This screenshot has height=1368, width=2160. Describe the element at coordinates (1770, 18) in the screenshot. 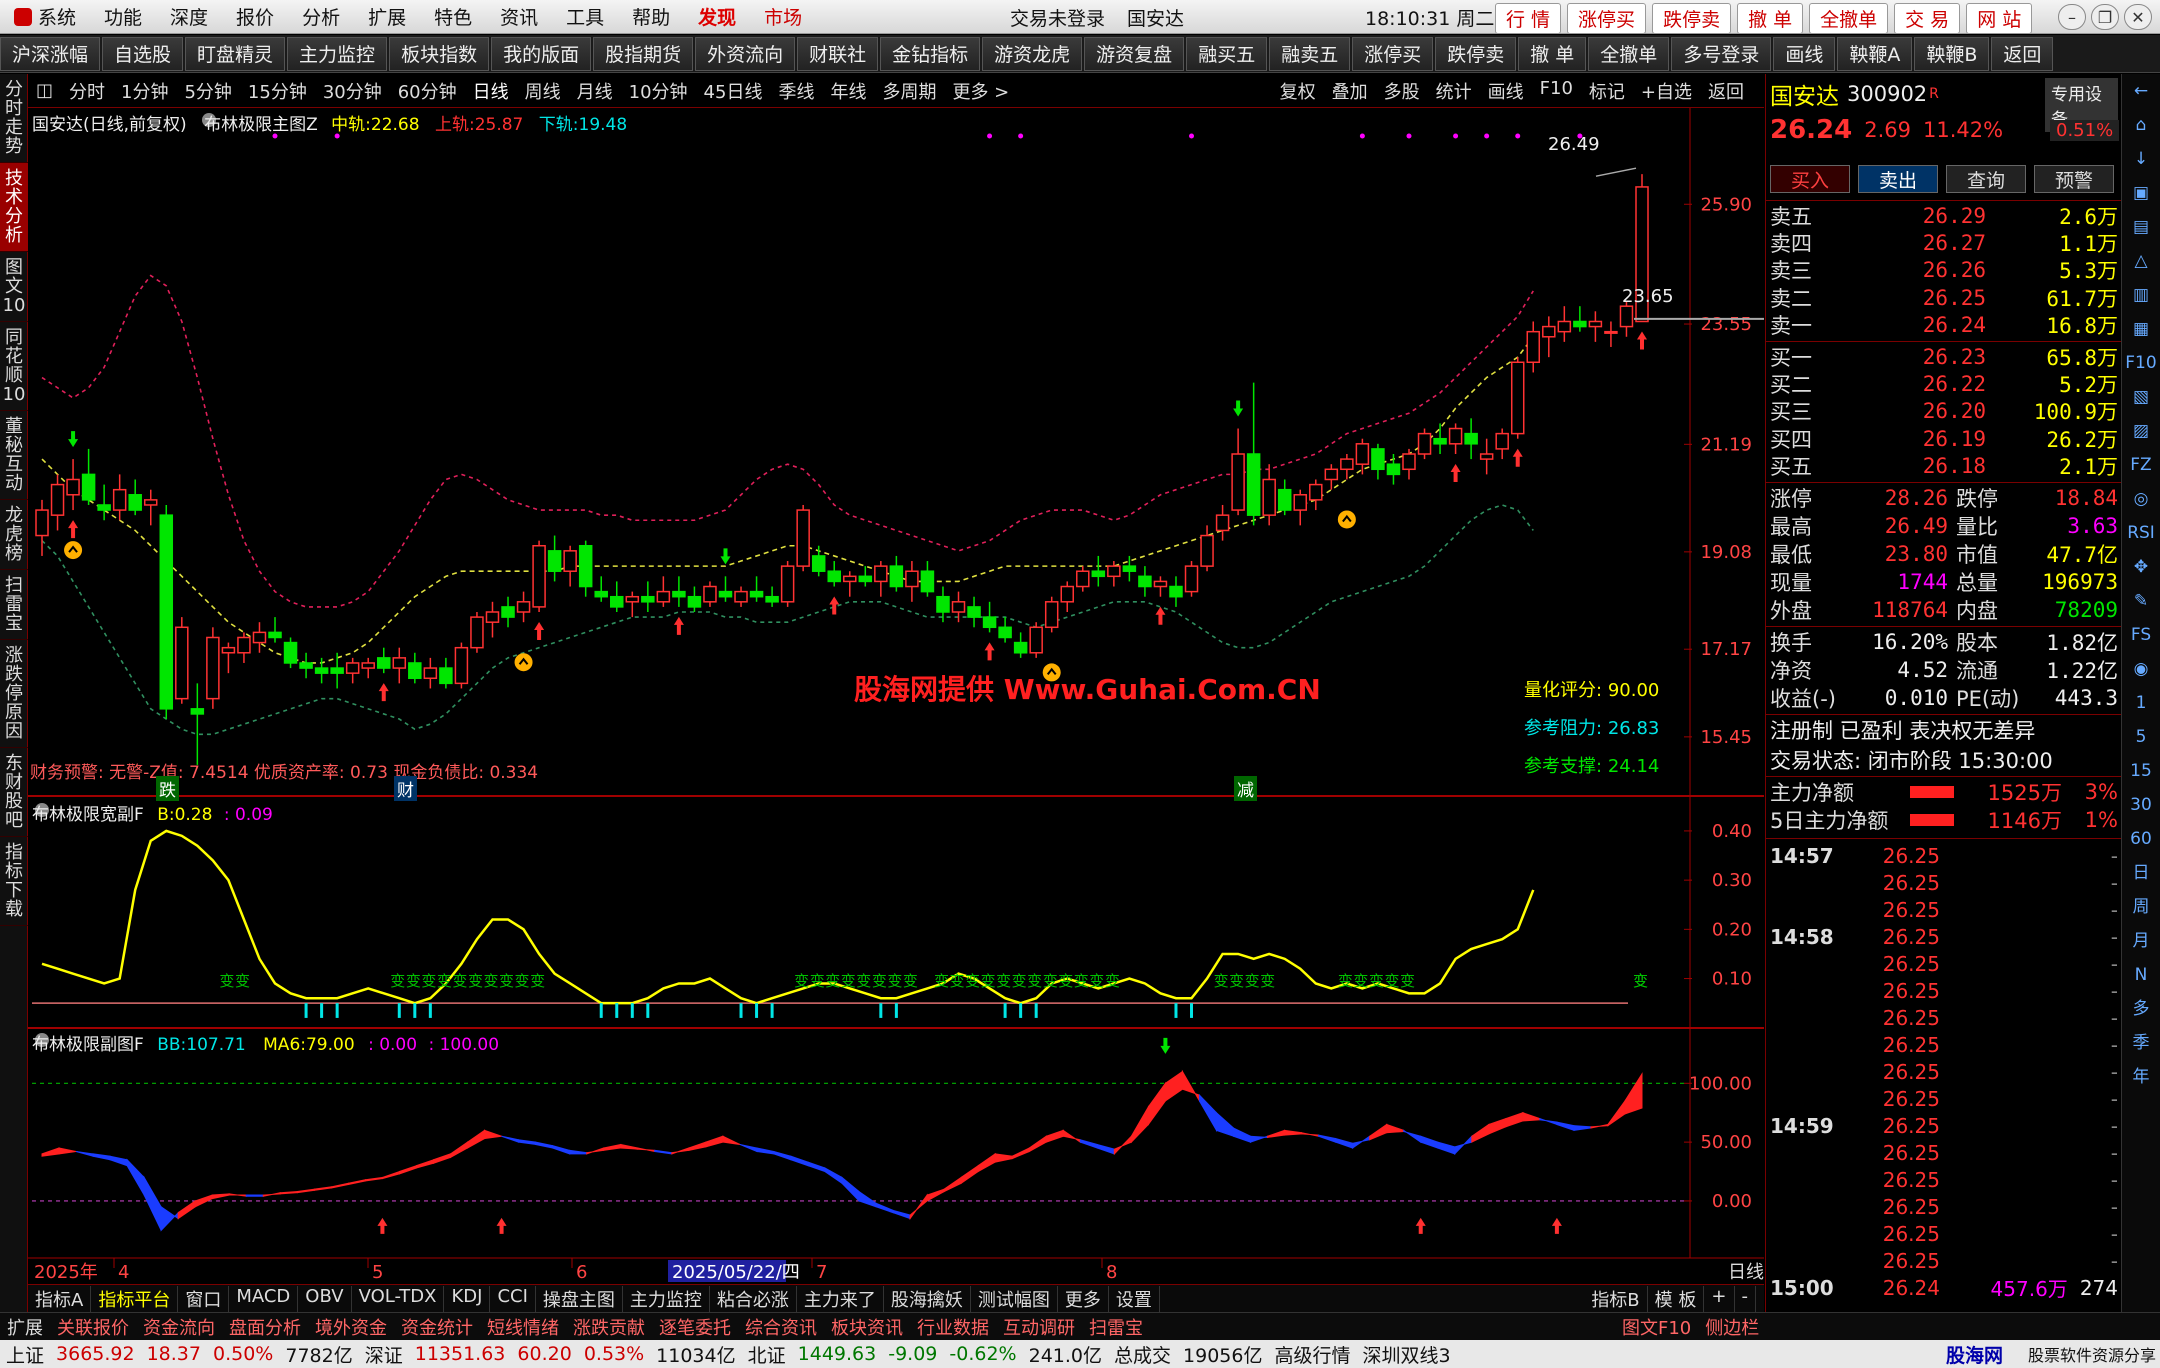

I see `quick-button-3: 撤 单` at that location.